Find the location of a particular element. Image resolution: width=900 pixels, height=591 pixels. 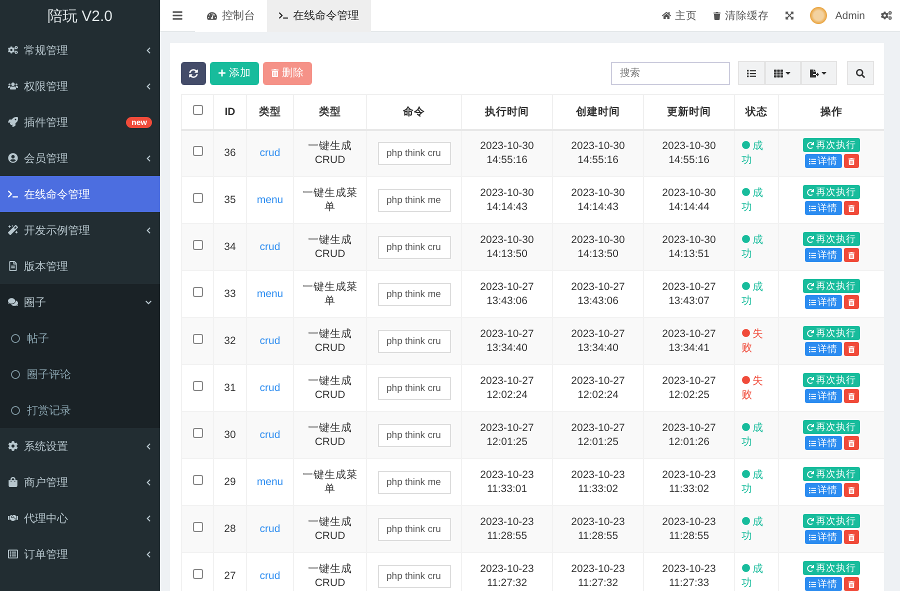

tab: 在线命令管理 is located at coordinates (319, 16).